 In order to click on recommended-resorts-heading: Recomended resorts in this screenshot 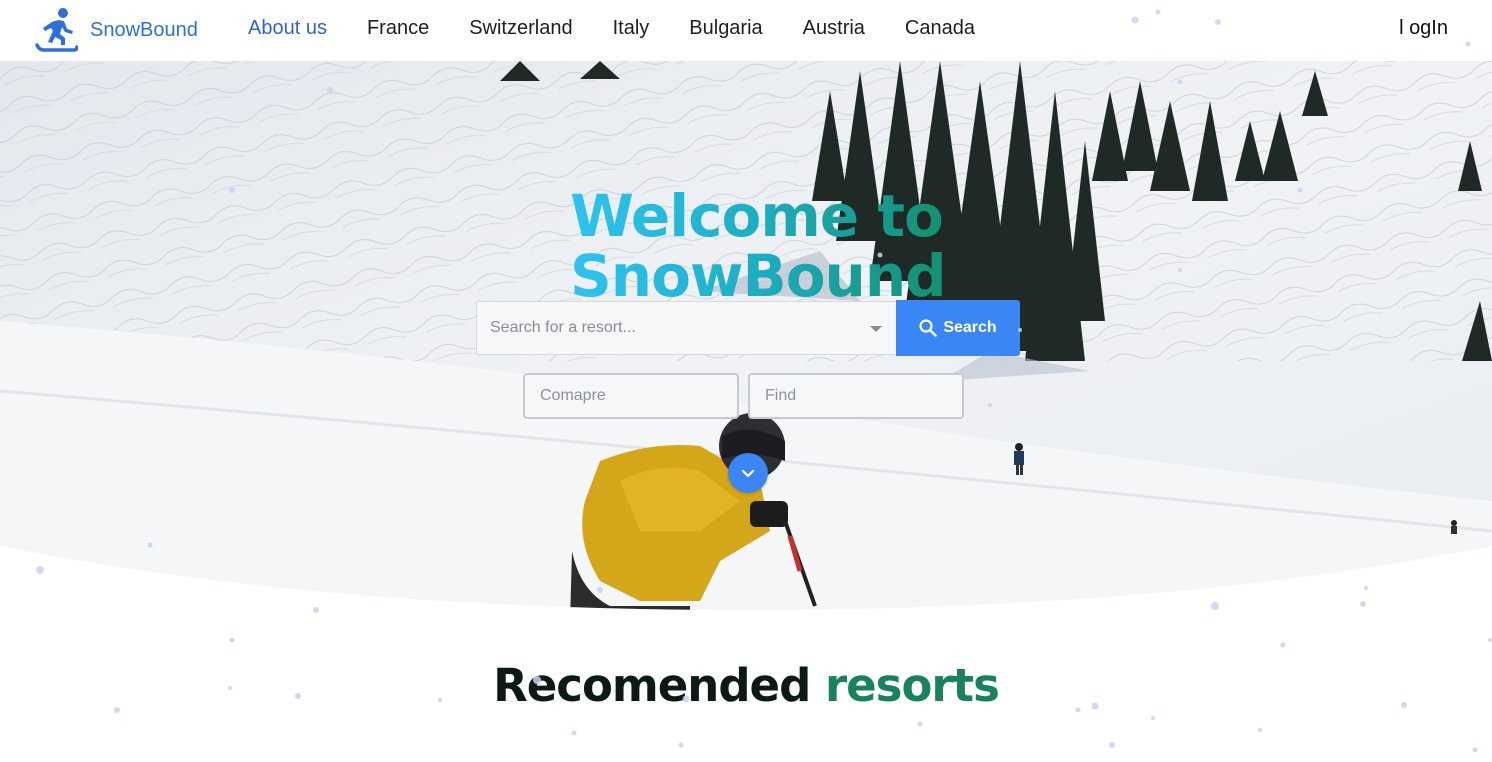, I will do `click(746, 685)`.